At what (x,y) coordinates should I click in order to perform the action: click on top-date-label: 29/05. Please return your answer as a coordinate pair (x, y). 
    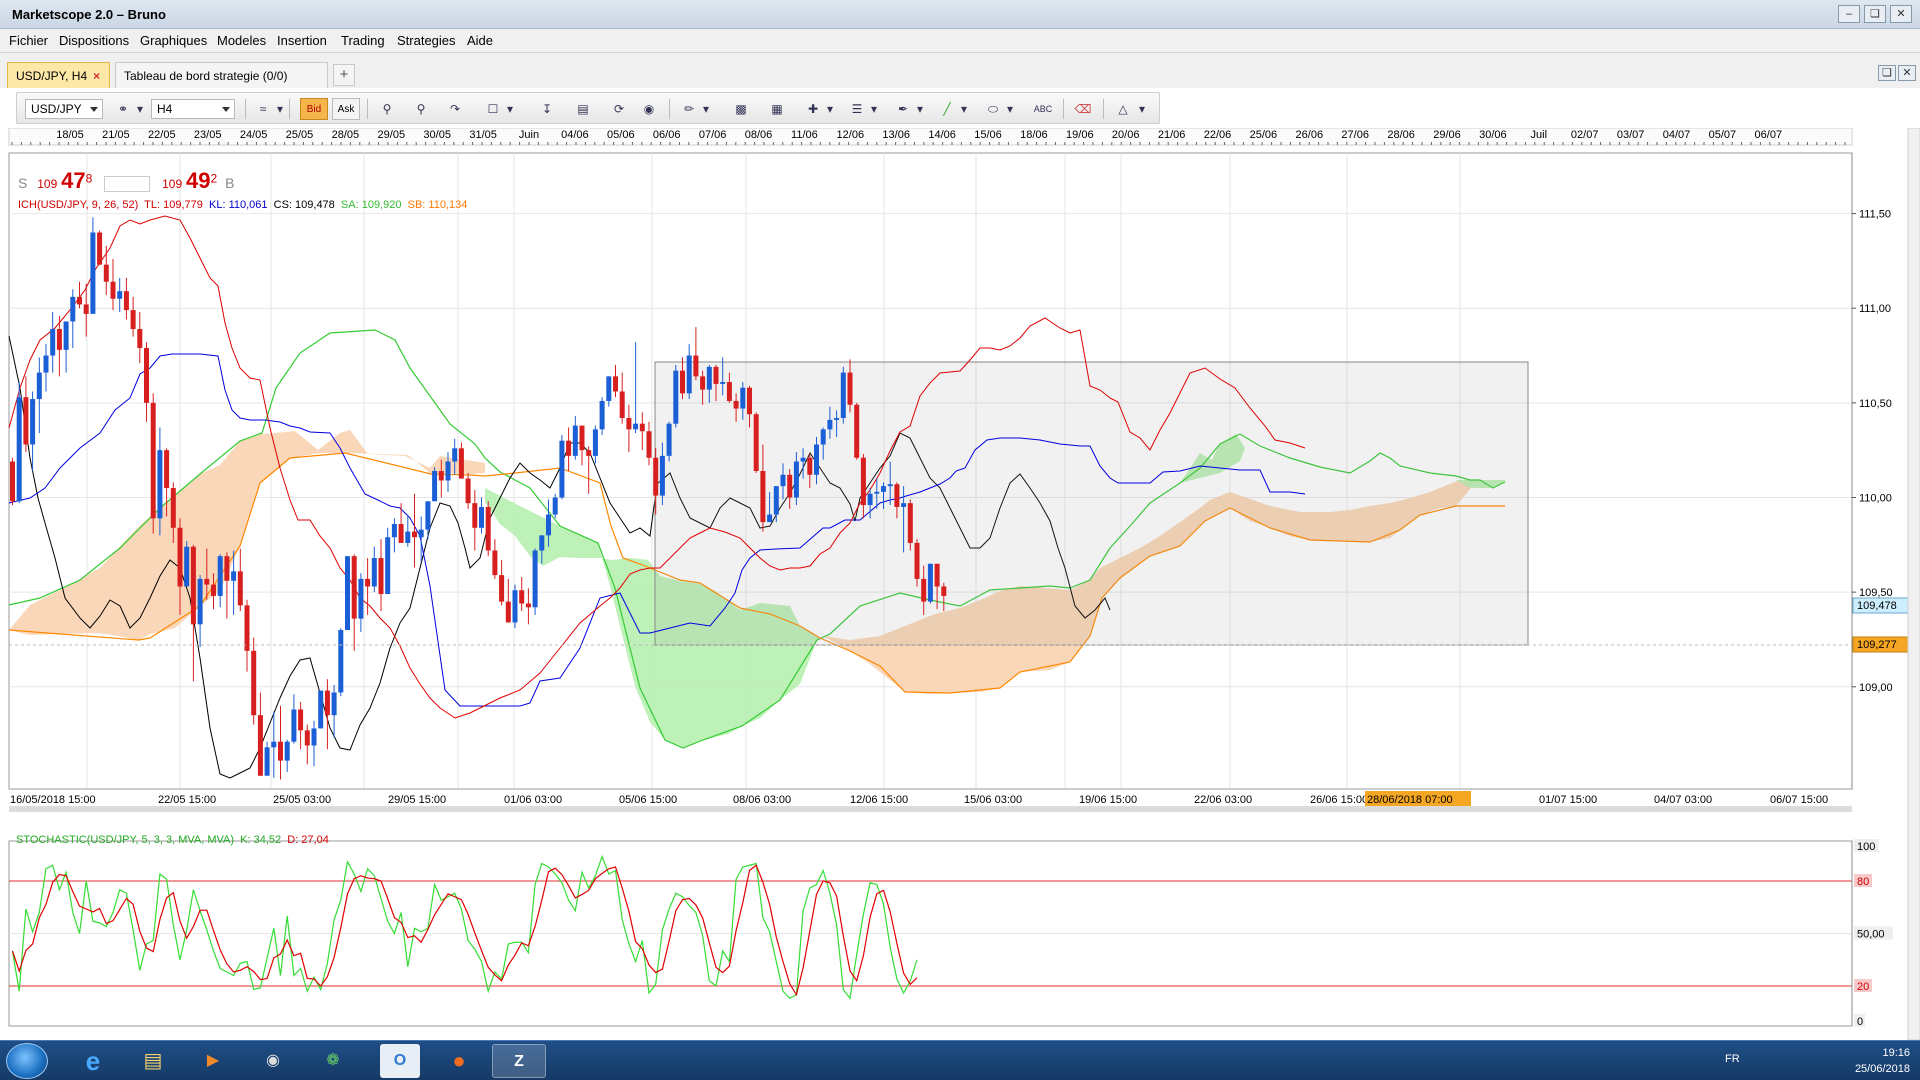
    Looking at the image, I should click on (392, 135).